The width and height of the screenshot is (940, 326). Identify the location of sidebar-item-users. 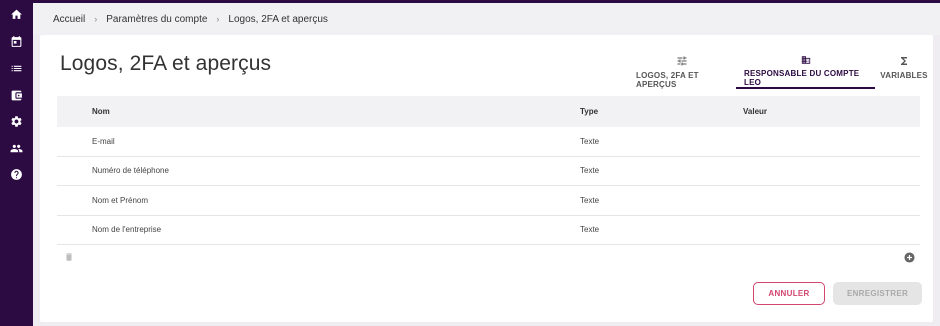
(16, 148).